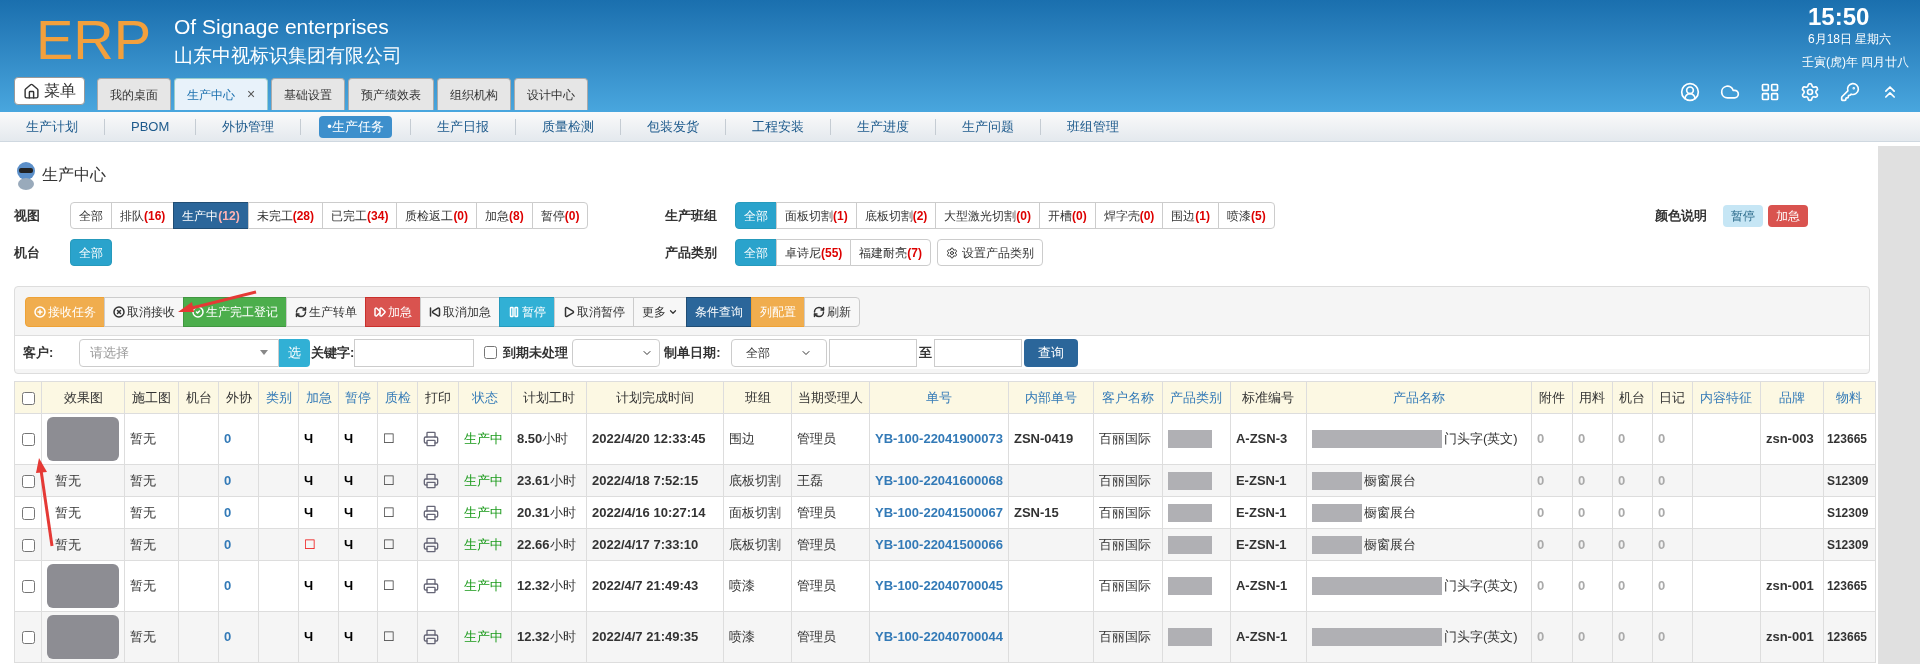  What do you see at coordinates (460, 312) in the screenshot?
I see `toolbar-button: 取消加急` at bounding box center [460, 312].